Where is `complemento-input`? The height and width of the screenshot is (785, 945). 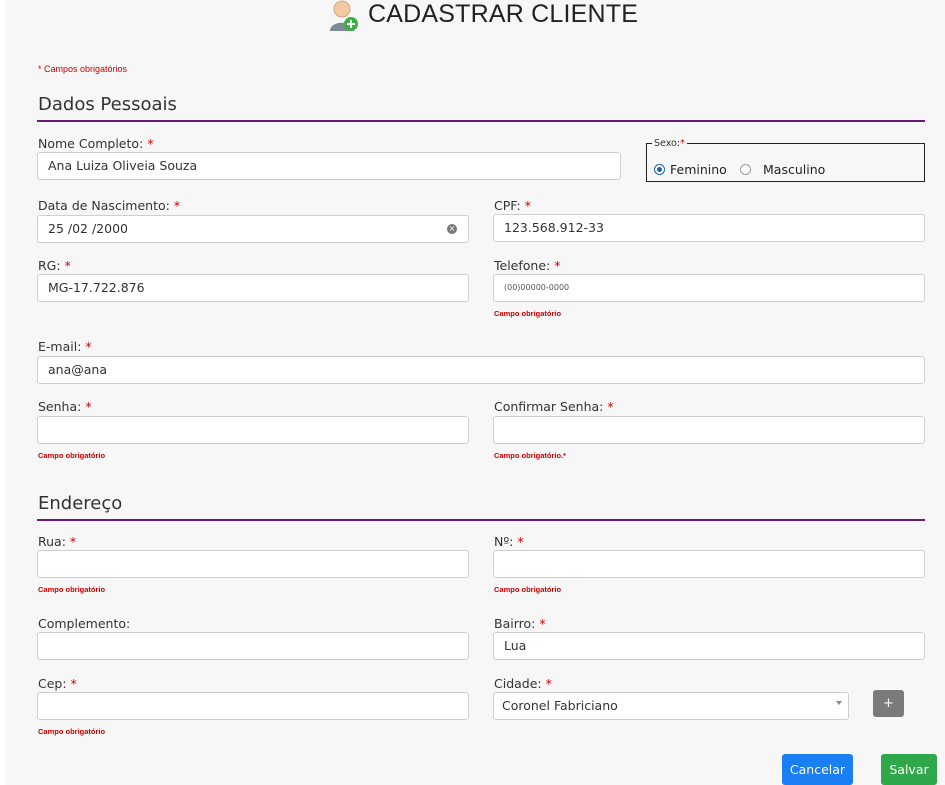 complemento-input is located at coordinates (253, 646).